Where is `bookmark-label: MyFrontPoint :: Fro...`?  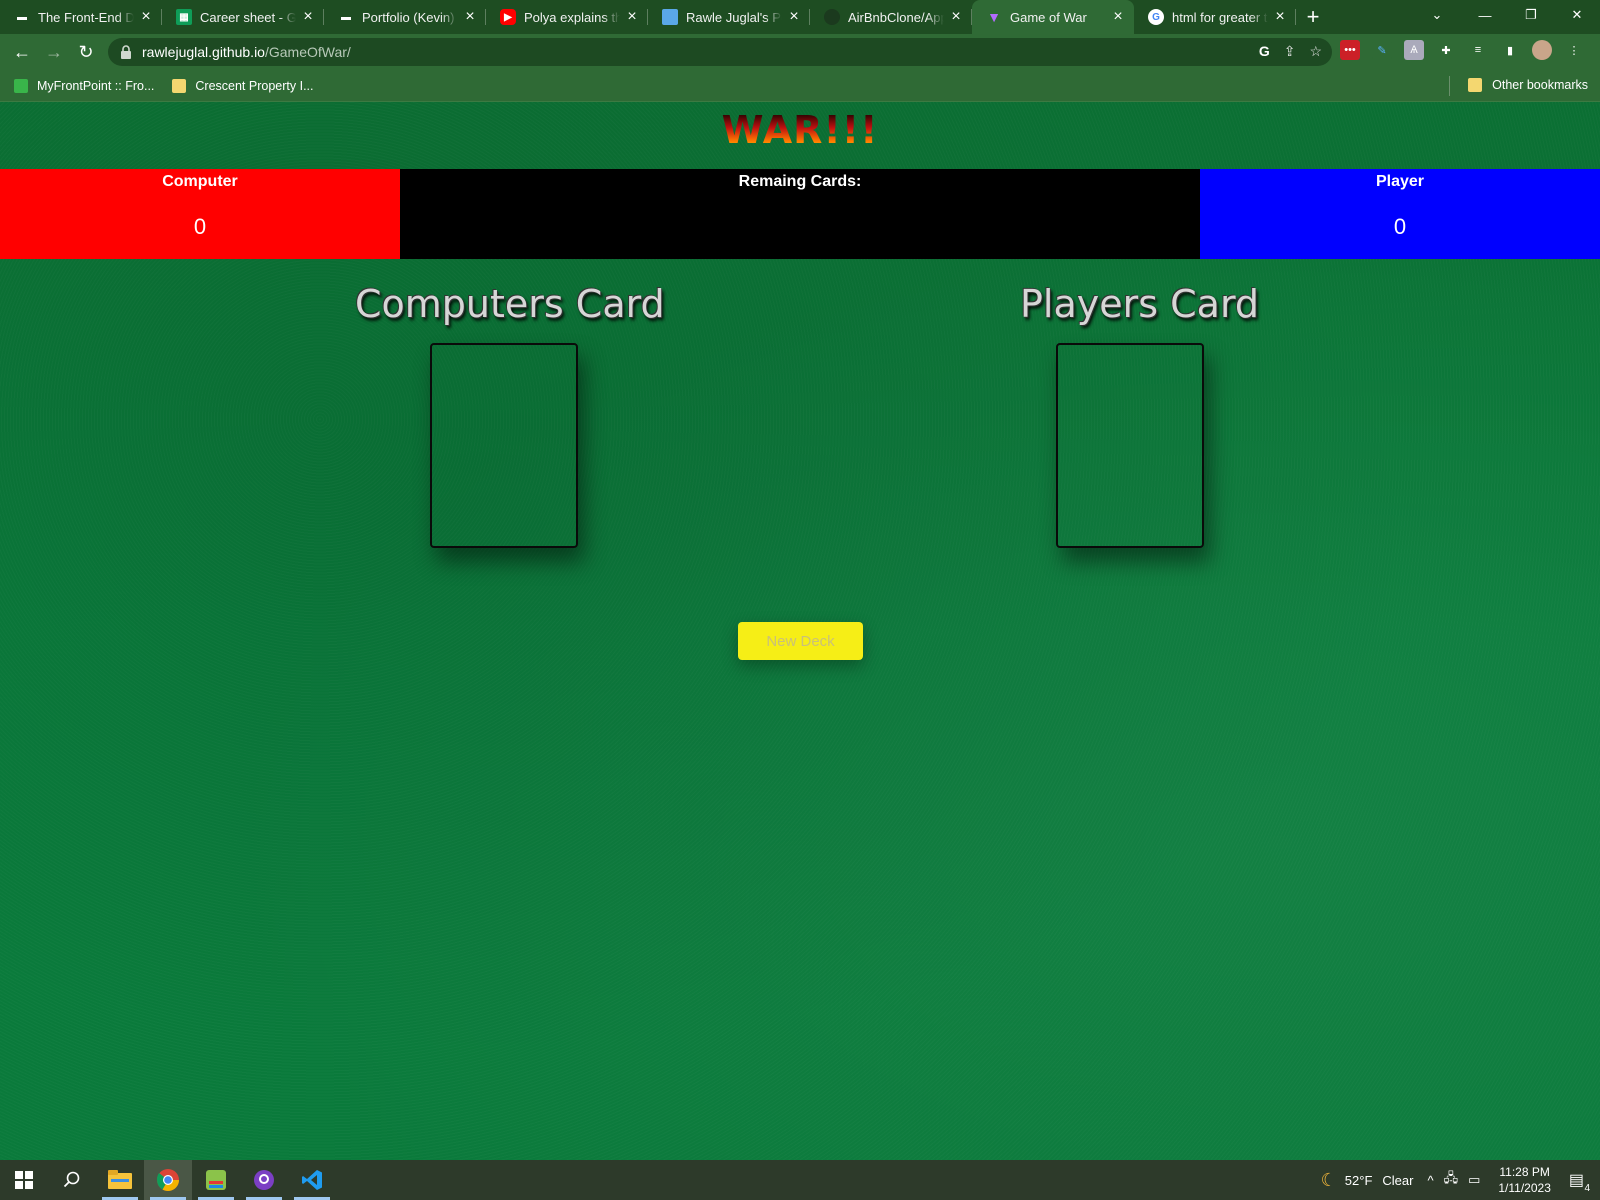
bookmark-label: MyFrontPoint :: Fro... is located at coordinates (96, 85).